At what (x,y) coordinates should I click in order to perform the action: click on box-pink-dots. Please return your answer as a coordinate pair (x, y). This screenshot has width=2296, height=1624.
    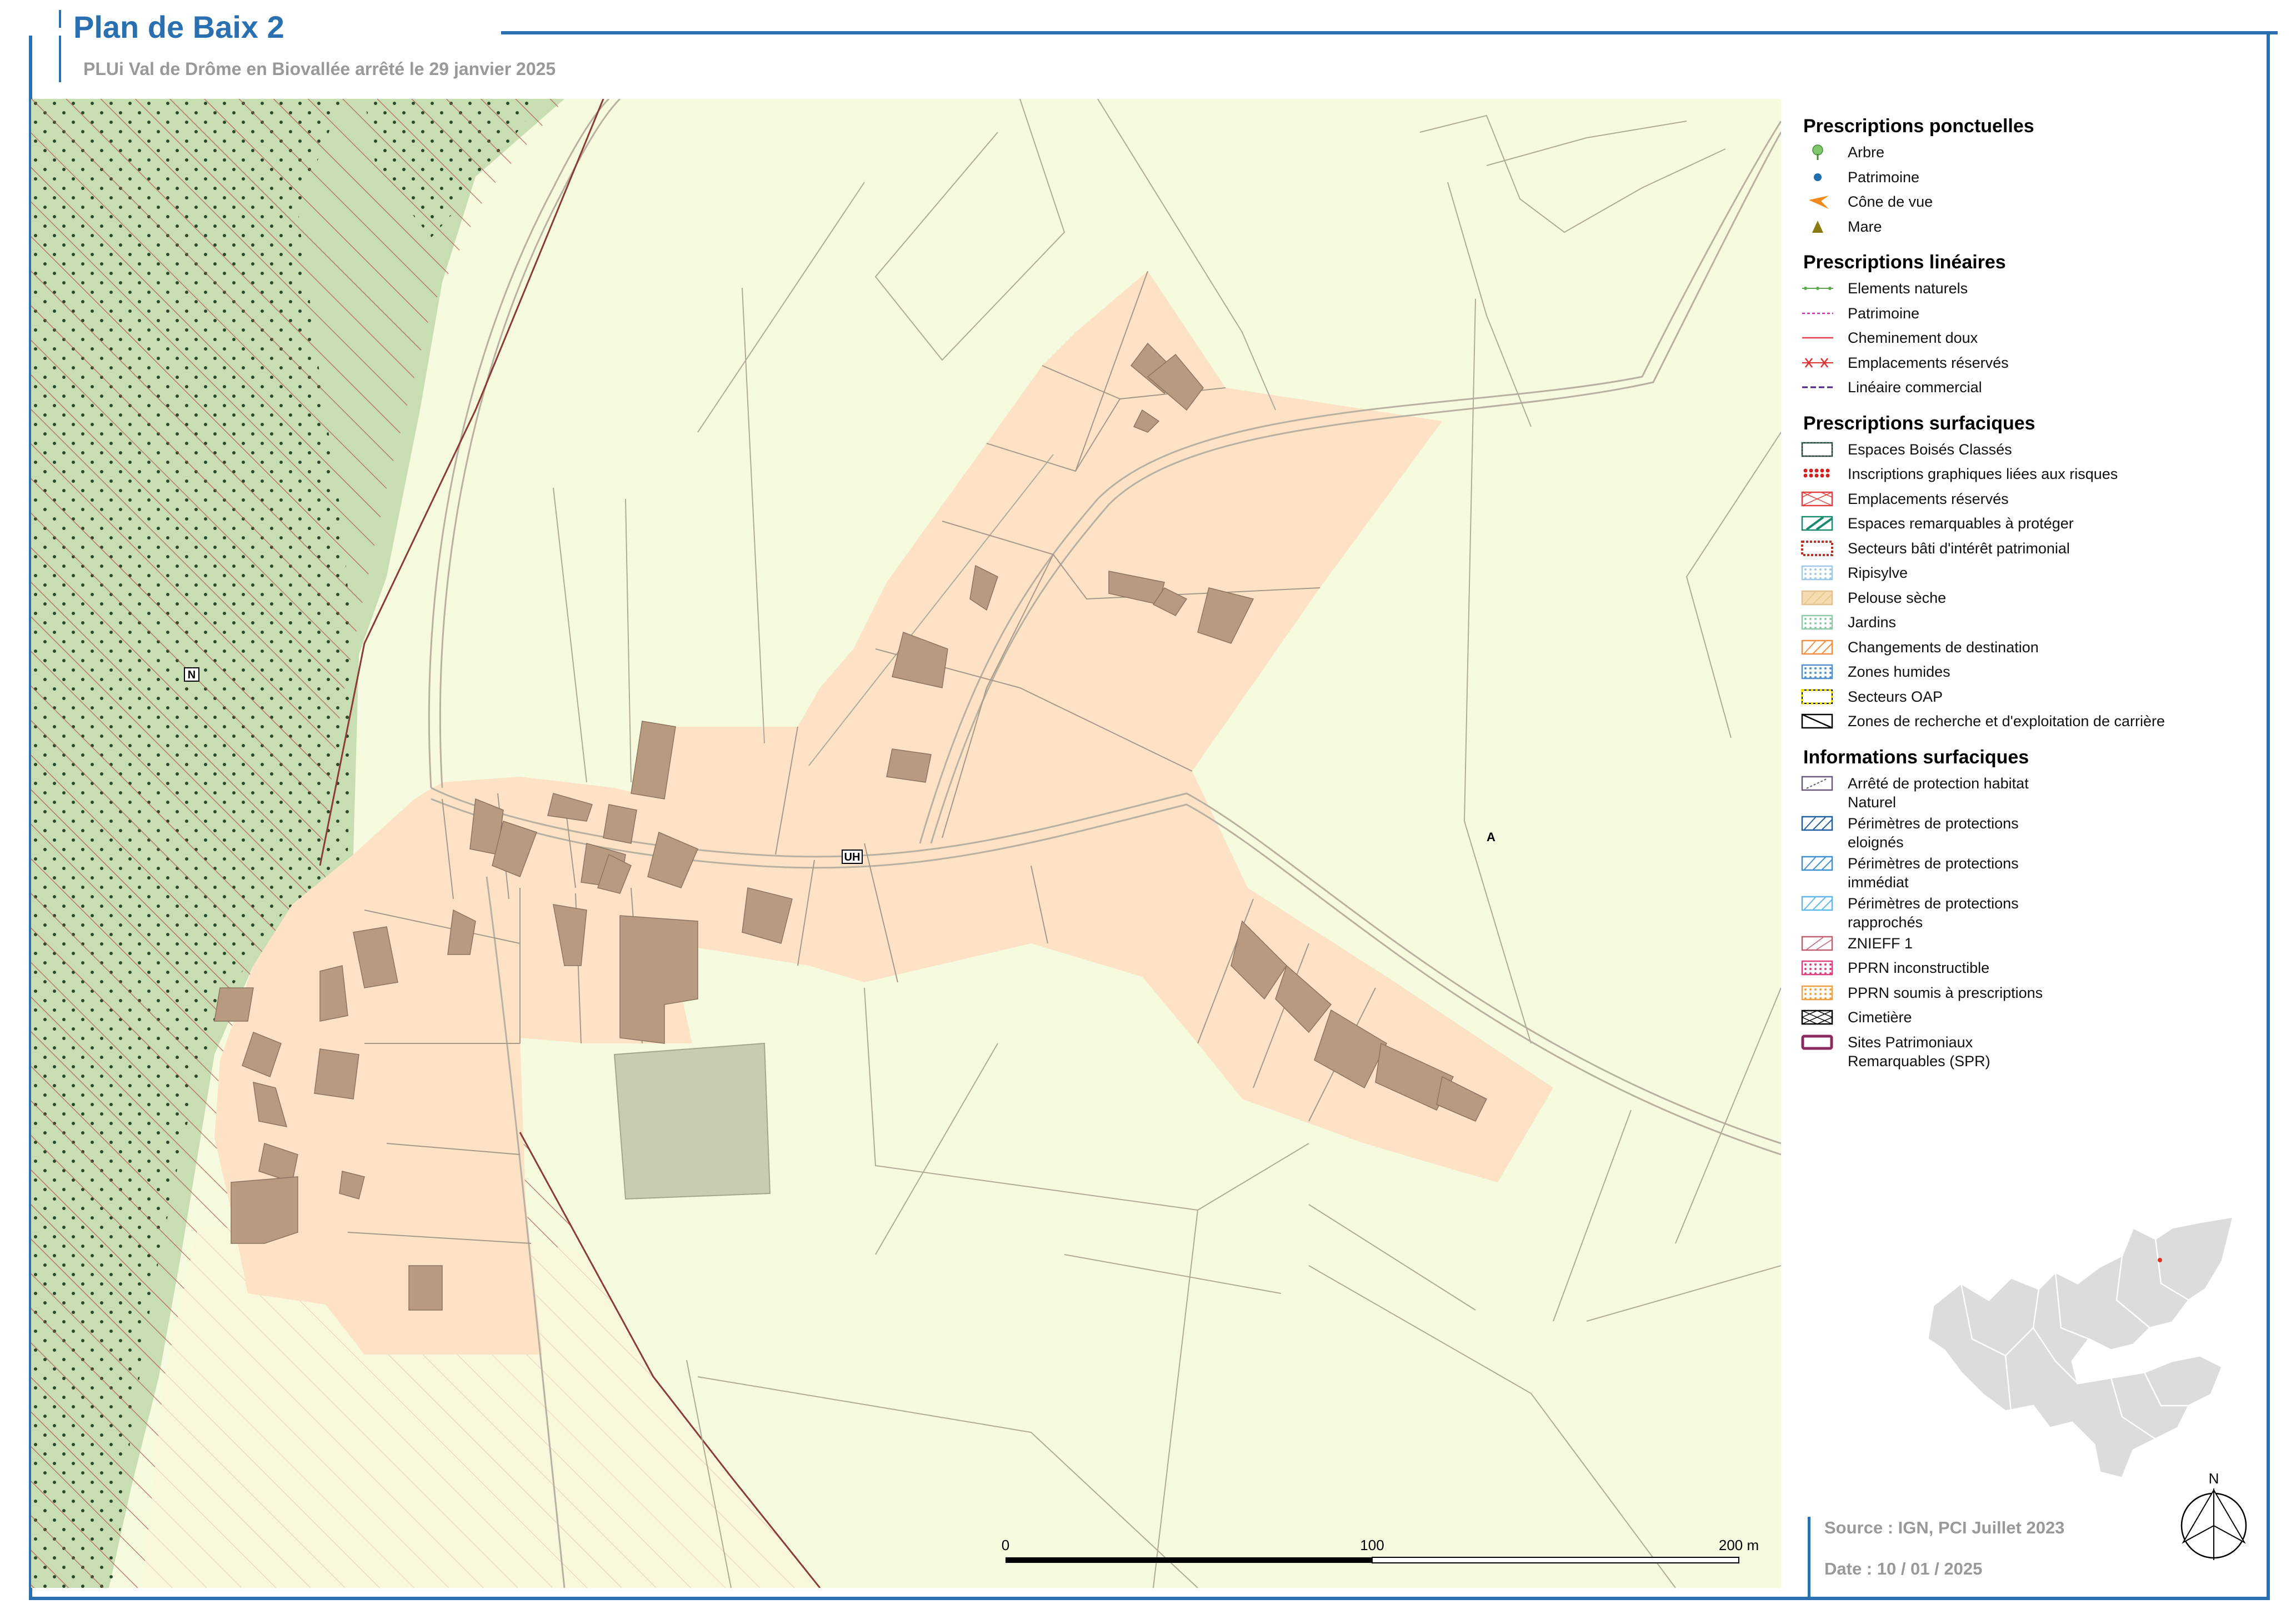
    Looking at the image, I should click on (1817, 967).